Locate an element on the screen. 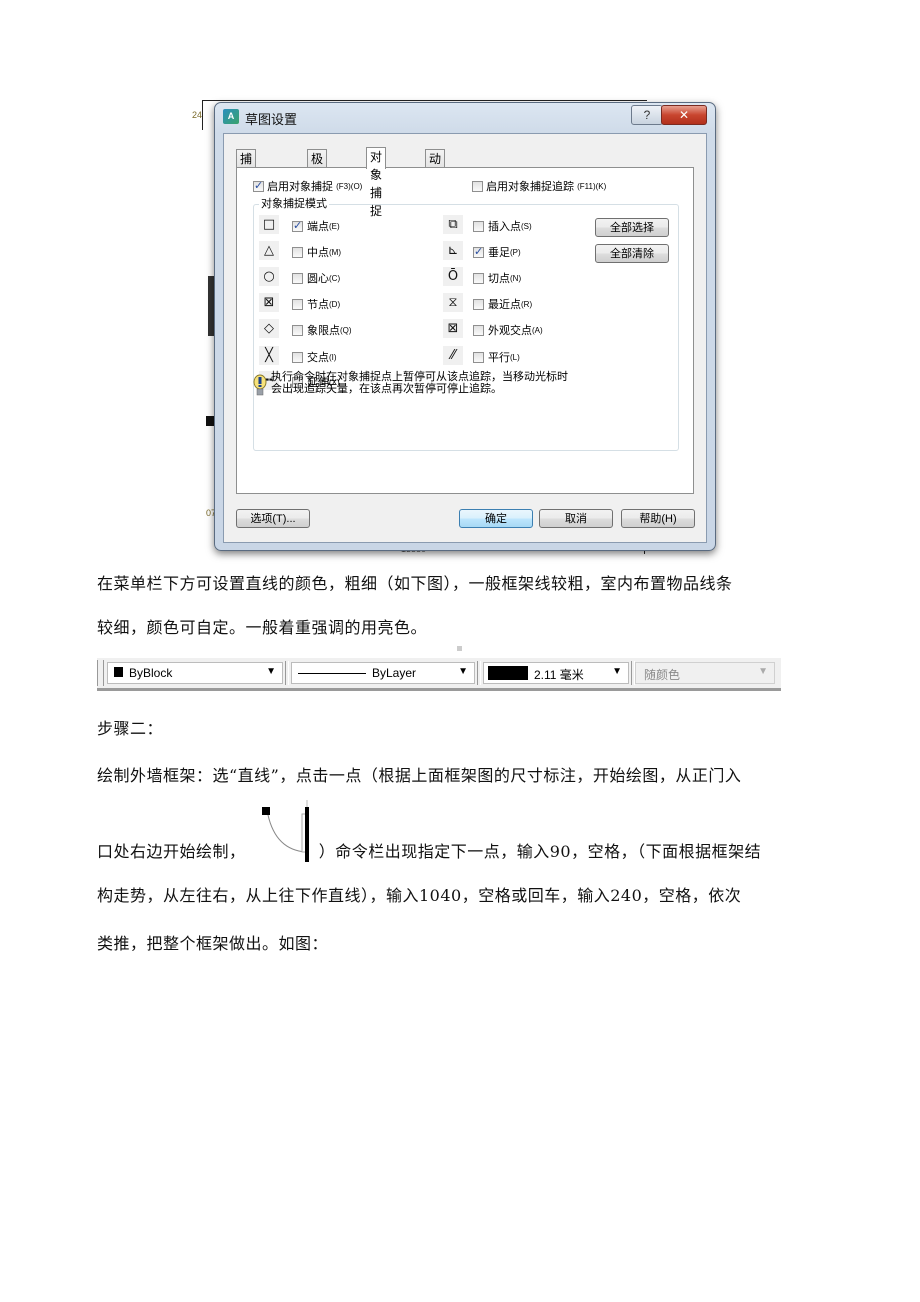  tab-object-snap: 对象捕捉 is located at coordinates (376, 182).